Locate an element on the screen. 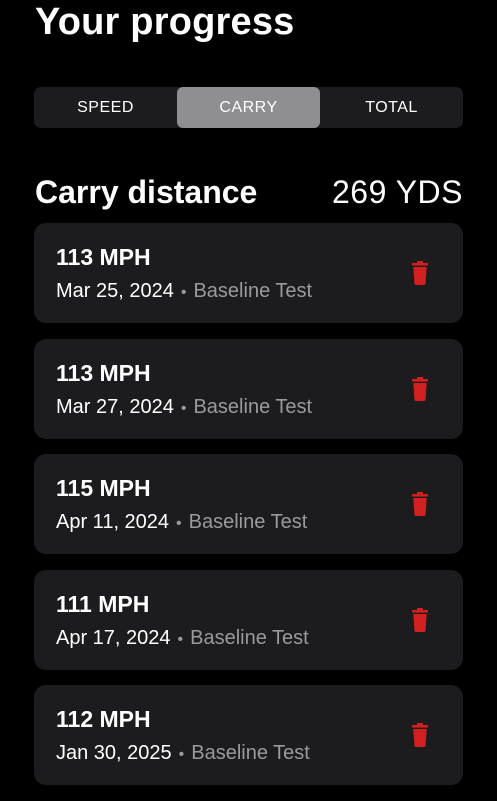 This screenshot has width=497, height=801. metric-segmented-control: SPEED CARRY TOTAL is located at coordinates (248, 107).